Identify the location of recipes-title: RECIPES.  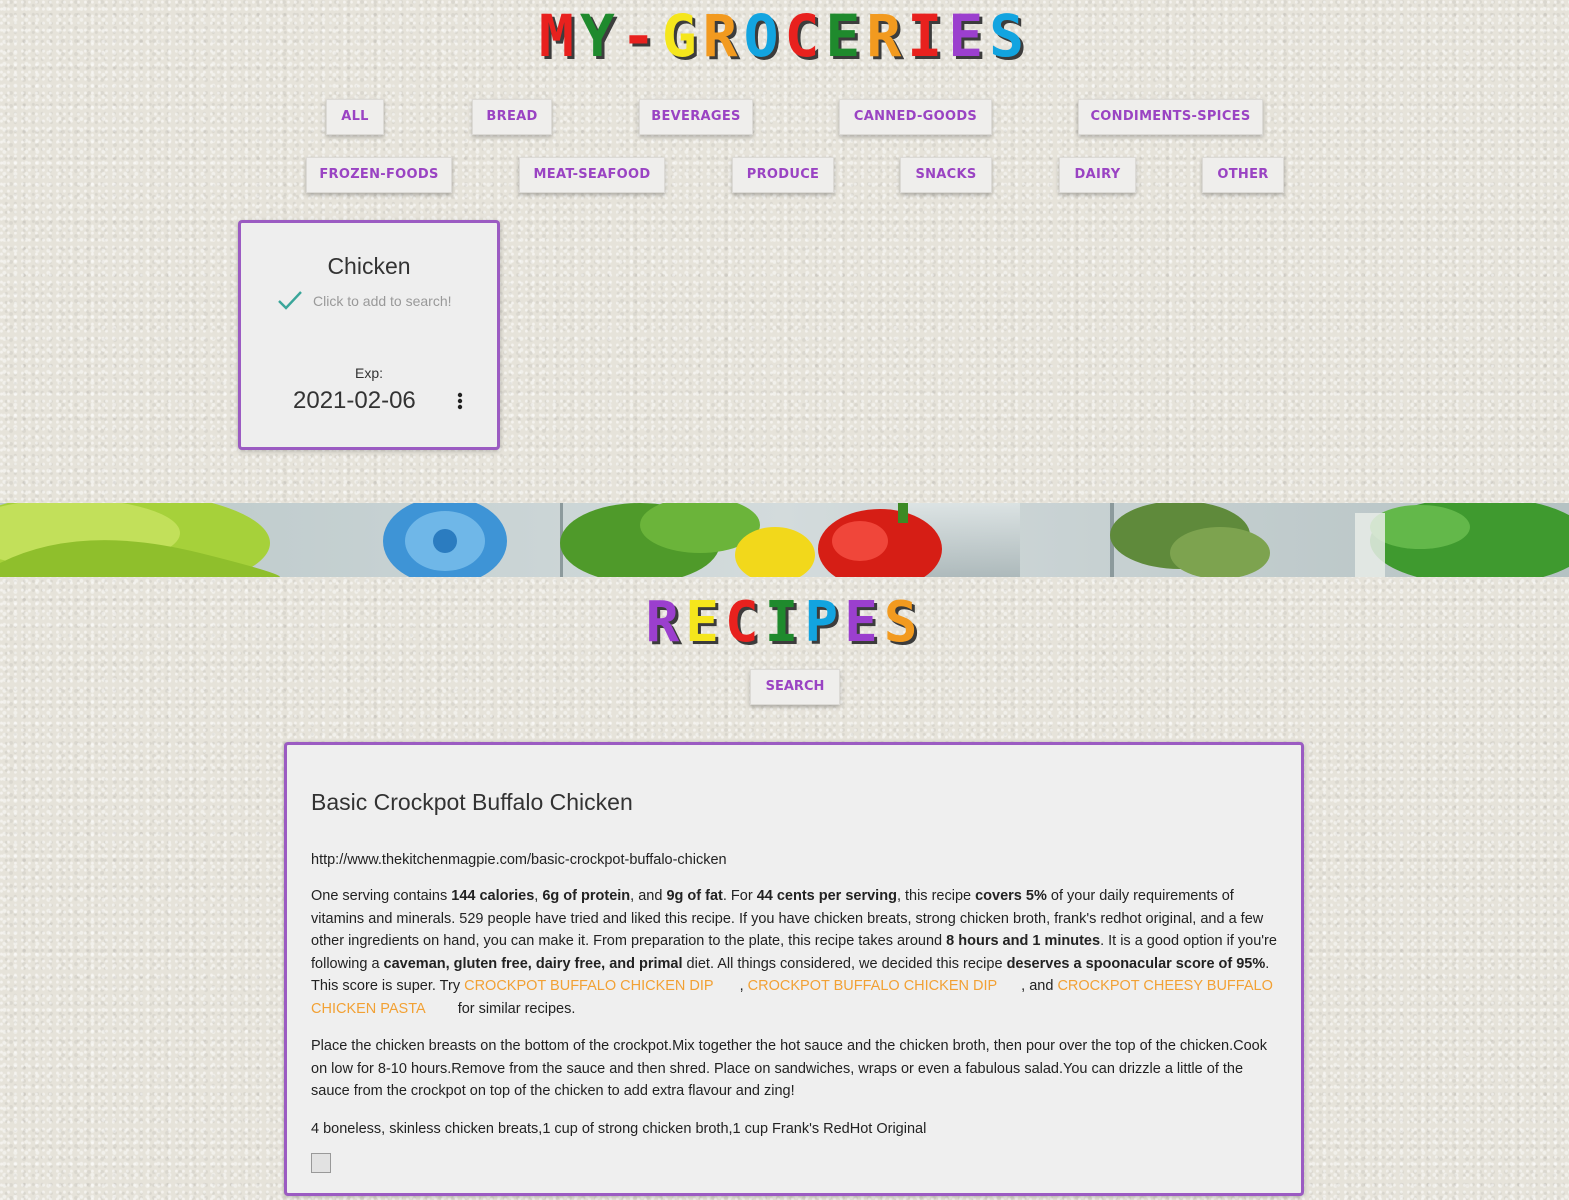
(784, 622).